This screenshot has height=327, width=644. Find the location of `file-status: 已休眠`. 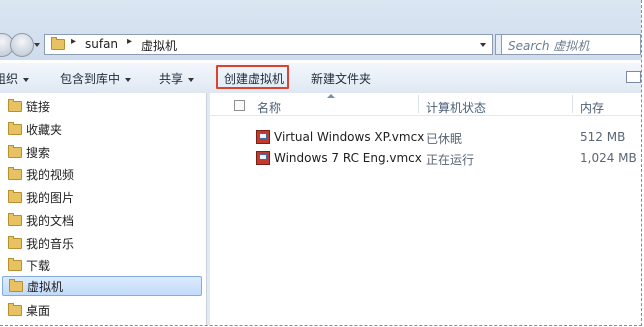

file-status: 已休眠 is located at coordinates (444, 139).